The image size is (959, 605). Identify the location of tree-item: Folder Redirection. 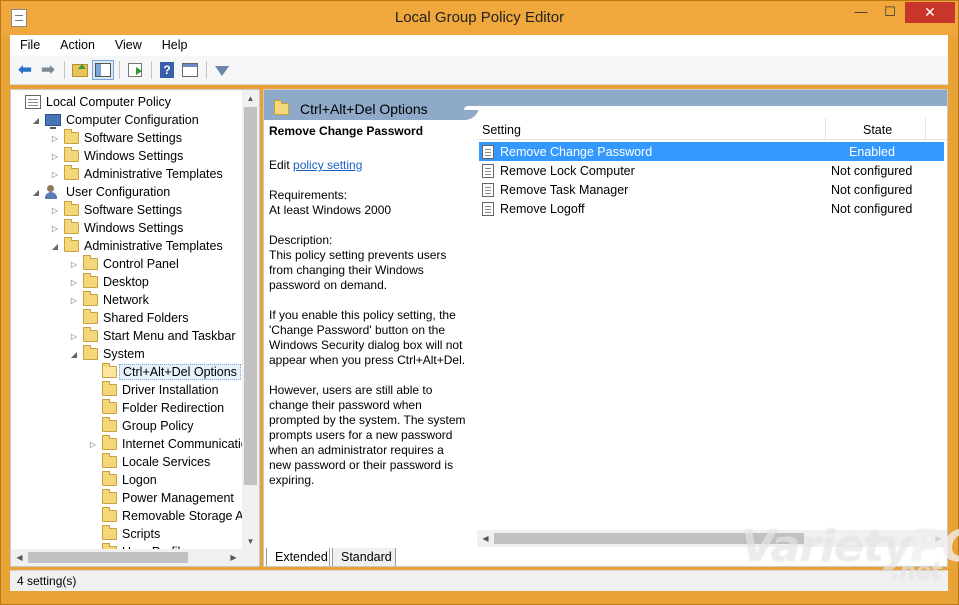
(156, 408).